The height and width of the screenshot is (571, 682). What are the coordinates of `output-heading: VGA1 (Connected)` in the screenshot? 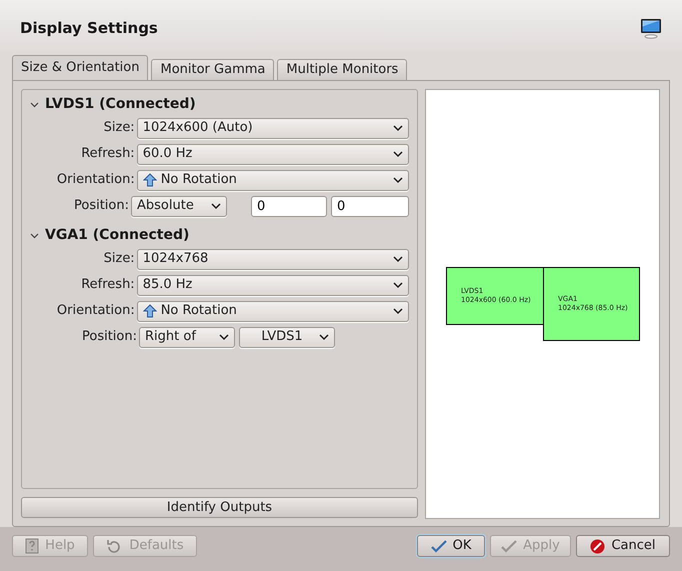 It's located at (117, 235).